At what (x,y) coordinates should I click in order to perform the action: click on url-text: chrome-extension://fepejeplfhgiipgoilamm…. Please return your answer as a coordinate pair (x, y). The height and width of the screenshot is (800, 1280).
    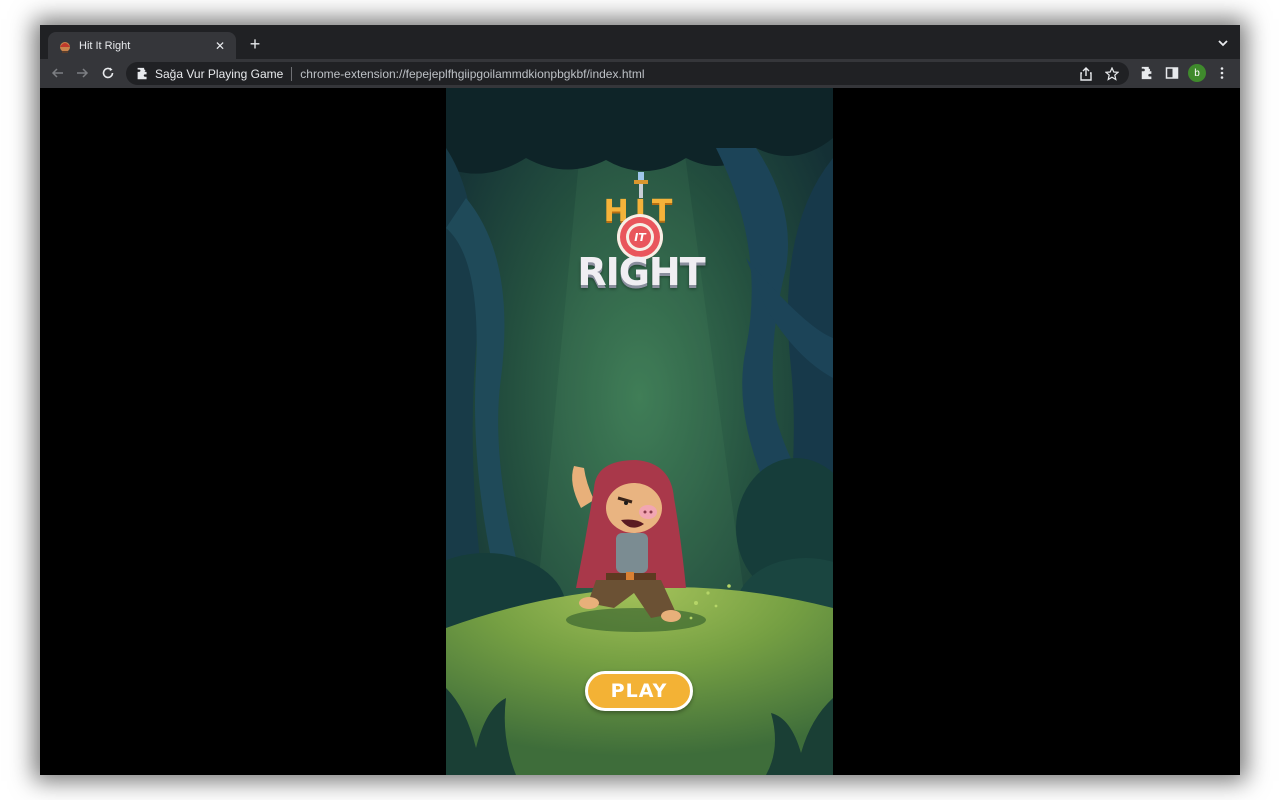
    Looking at the image, I should click on (685, 74).